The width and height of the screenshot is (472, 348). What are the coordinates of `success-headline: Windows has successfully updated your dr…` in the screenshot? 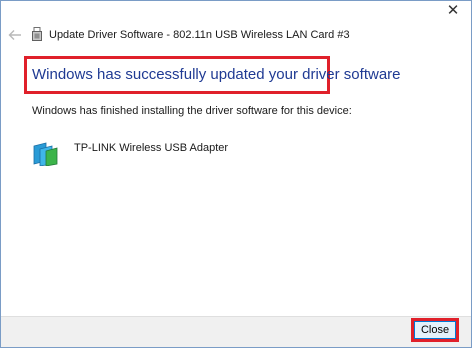 It's located at (216, 74).